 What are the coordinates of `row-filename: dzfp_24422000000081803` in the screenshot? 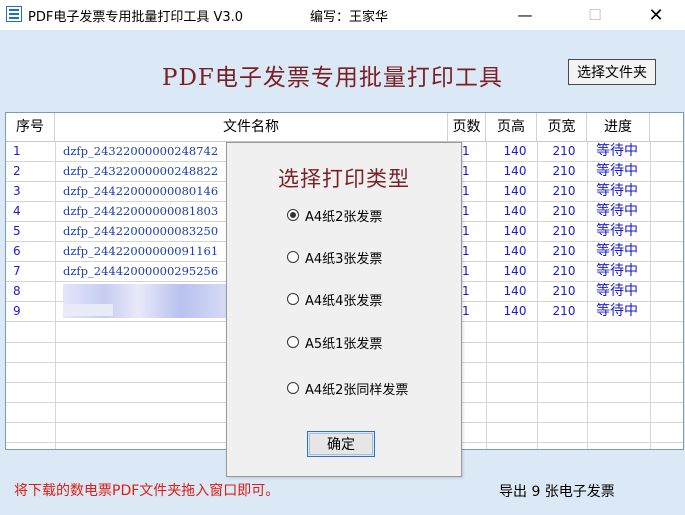 It's located at (141, 211).